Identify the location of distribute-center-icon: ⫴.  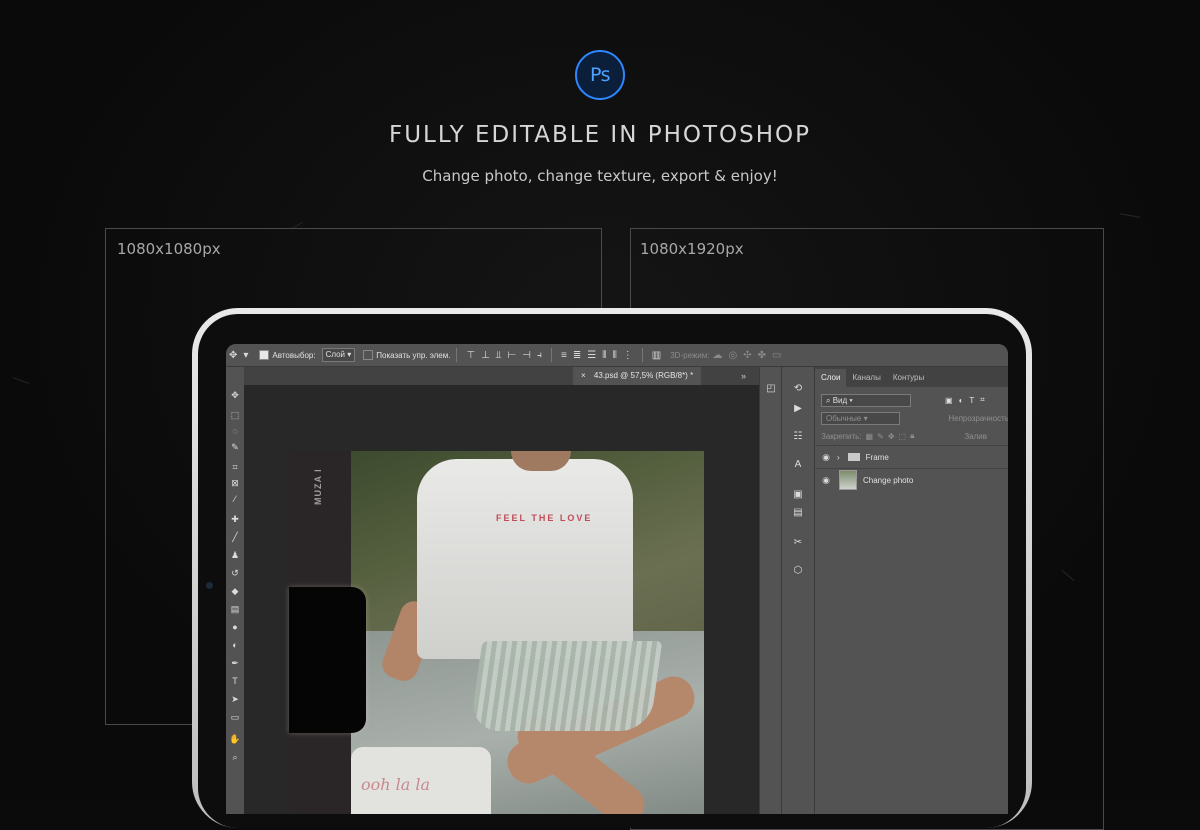
(615, 355).